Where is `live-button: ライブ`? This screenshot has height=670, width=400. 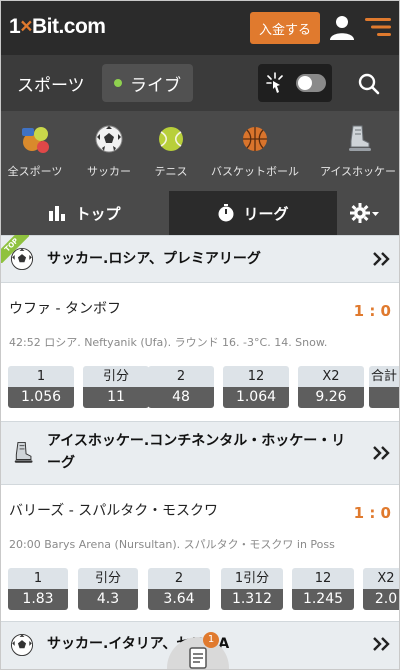
live-button: ライブ is located at coordinates (147, 83).